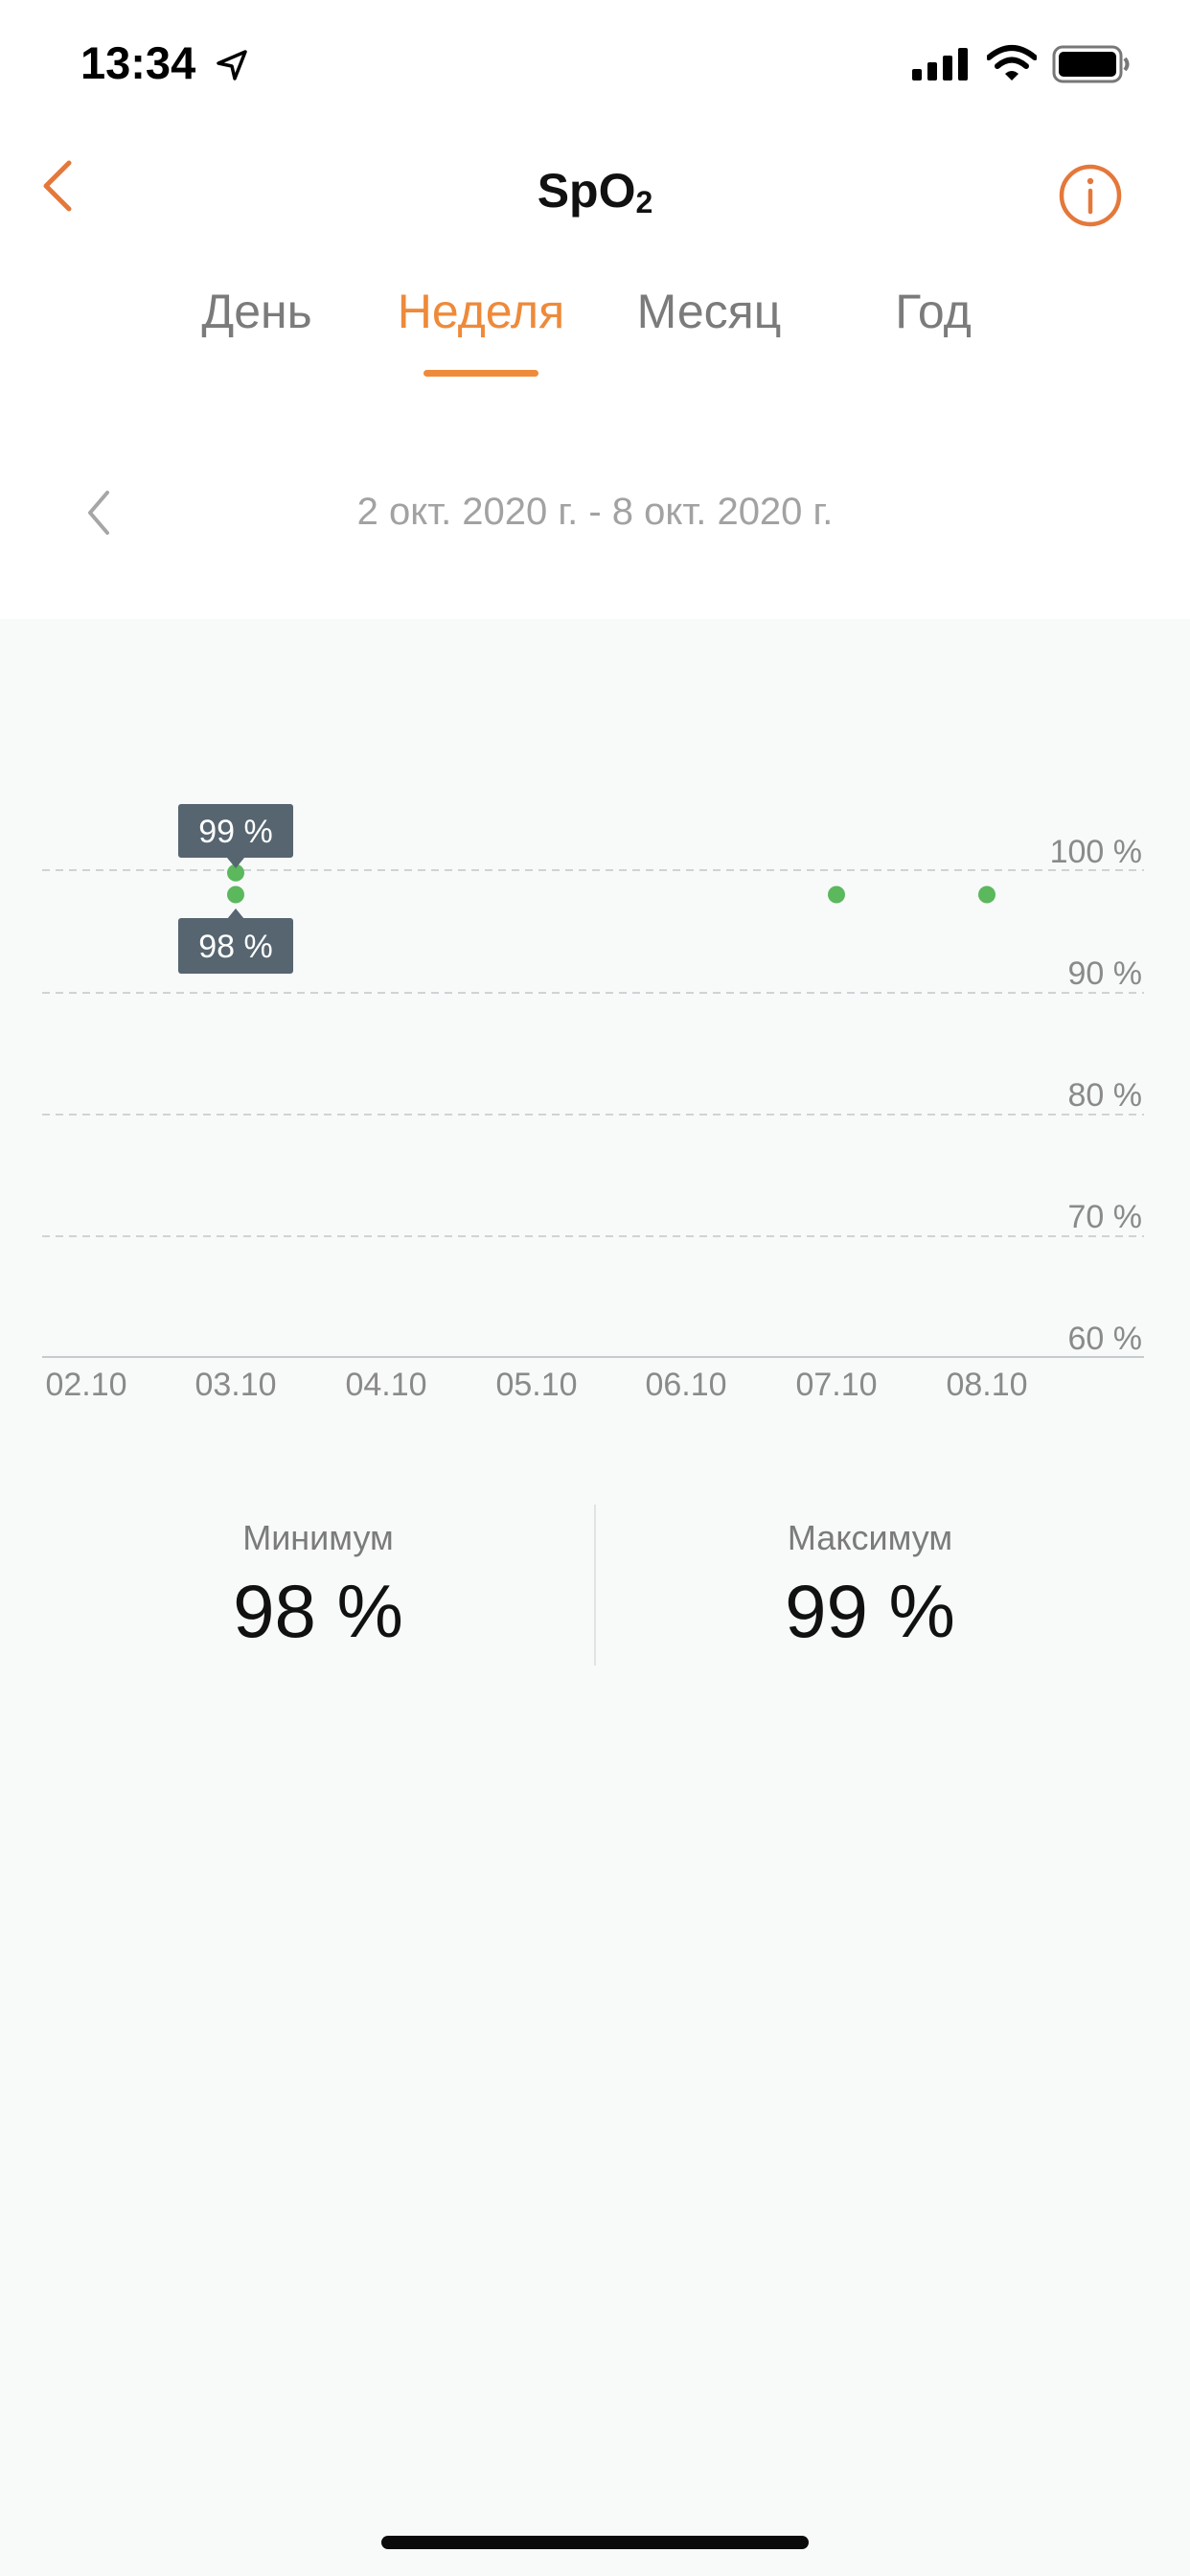 The height and width of the screenshot is (2576, 1190). I want to click on tab-day: День, so click(256, 311).